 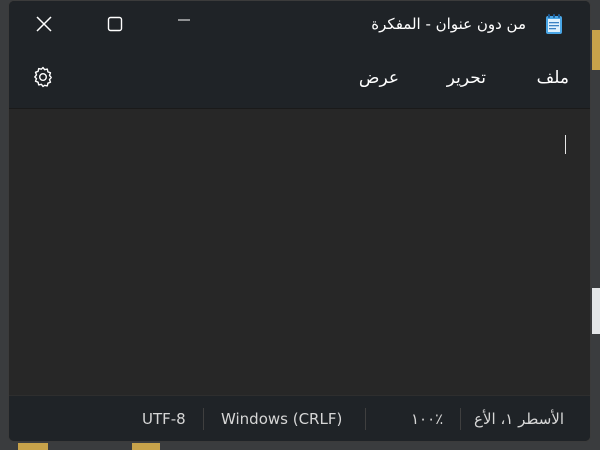 What do you see at coordinates (43, 77) in the screenshot?
I see `gear-icon` at bounding box center [43, 77].